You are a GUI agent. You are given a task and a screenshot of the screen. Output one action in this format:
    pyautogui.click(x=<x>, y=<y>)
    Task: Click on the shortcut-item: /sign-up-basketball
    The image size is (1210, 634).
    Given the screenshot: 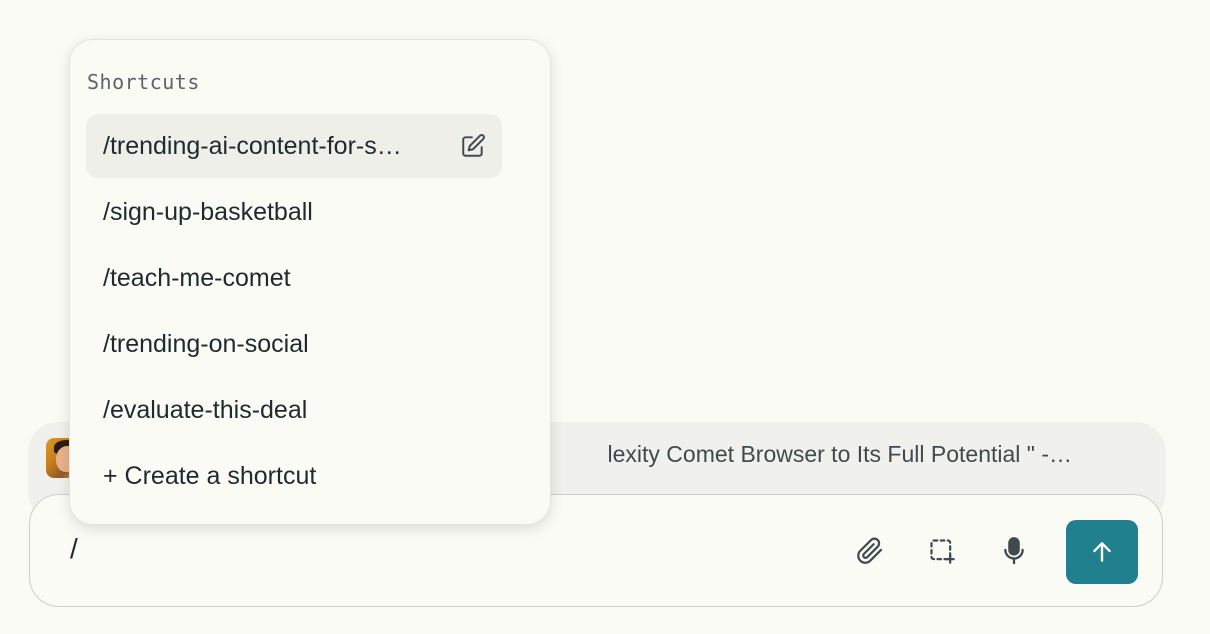 What is the action you would take?
    pyautogui.click(x=294, y=212)
    